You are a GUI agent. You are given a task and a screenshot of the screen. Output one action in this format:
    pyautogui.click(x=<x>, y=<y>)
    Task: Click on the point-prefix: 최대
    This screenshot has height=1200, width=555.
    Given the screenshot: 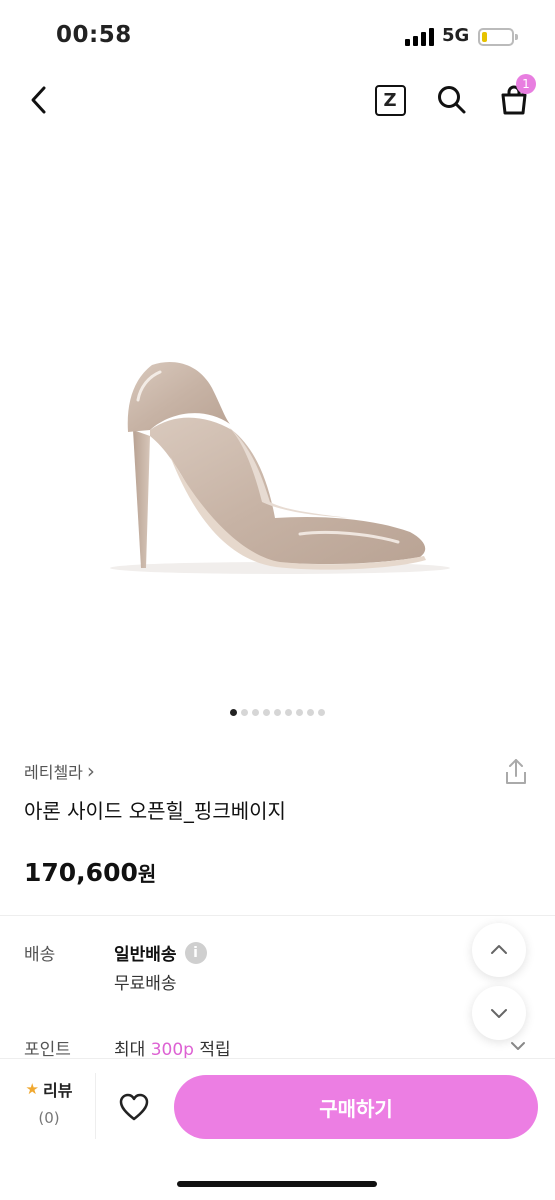 What is the action you would take?
    pyautogui.click(x=130, y=1050)
    